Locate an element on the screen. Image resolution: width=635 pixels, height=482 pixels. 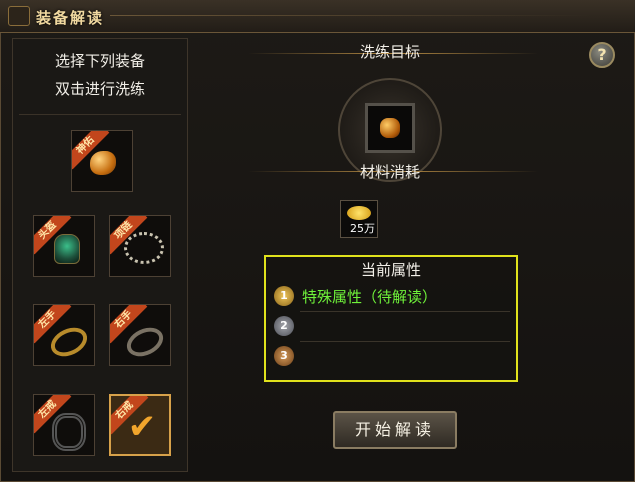
target-item-slot is located at coordinates (390, 128).